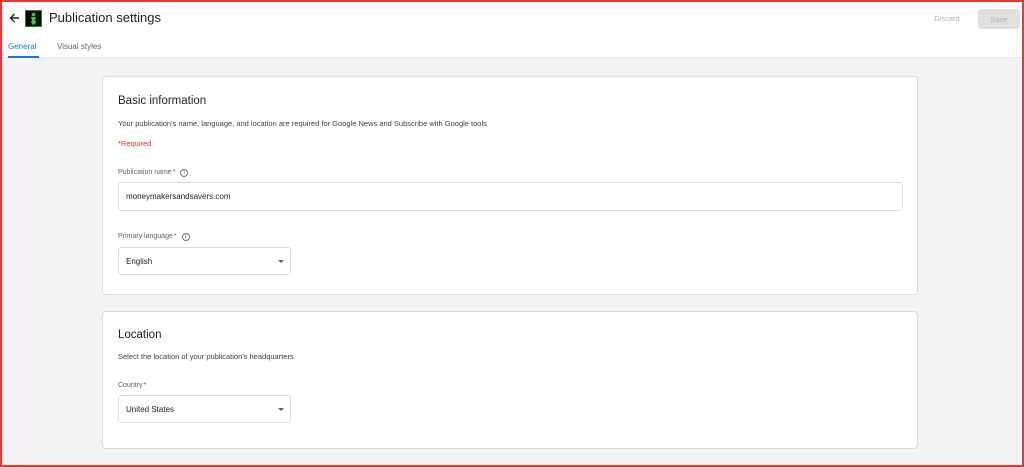 Image resolution: width=1024 pixels, height=467 pixels. Describe the element at coordinates (135, 143) in the screenshot. I see `required-note: *Required` at that location.